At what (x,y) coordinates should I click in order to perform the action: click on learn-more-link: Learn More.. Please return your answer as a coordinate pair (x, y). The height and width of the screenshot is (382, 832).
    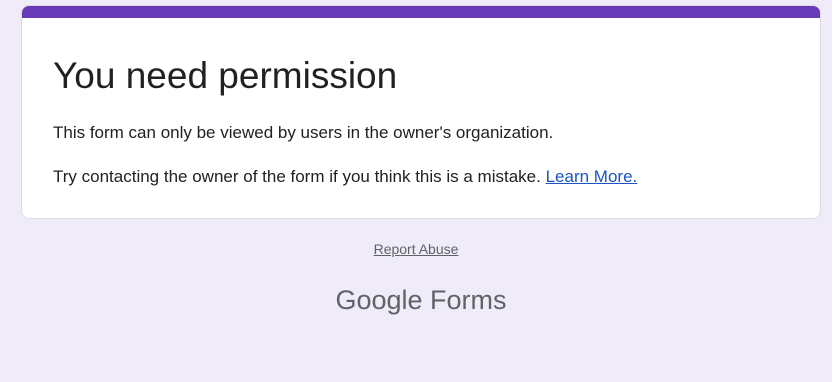
    Looking at the image, I should click on (592, 176).